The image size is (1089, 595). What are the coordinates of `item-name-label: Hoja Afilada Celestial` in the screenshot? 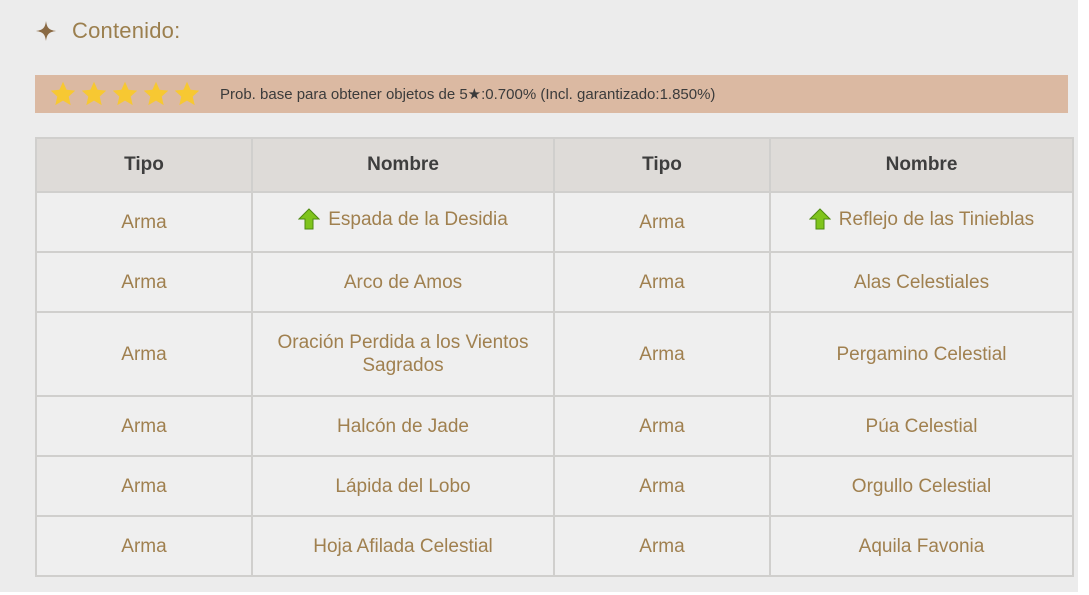 It's located at (403, 546).